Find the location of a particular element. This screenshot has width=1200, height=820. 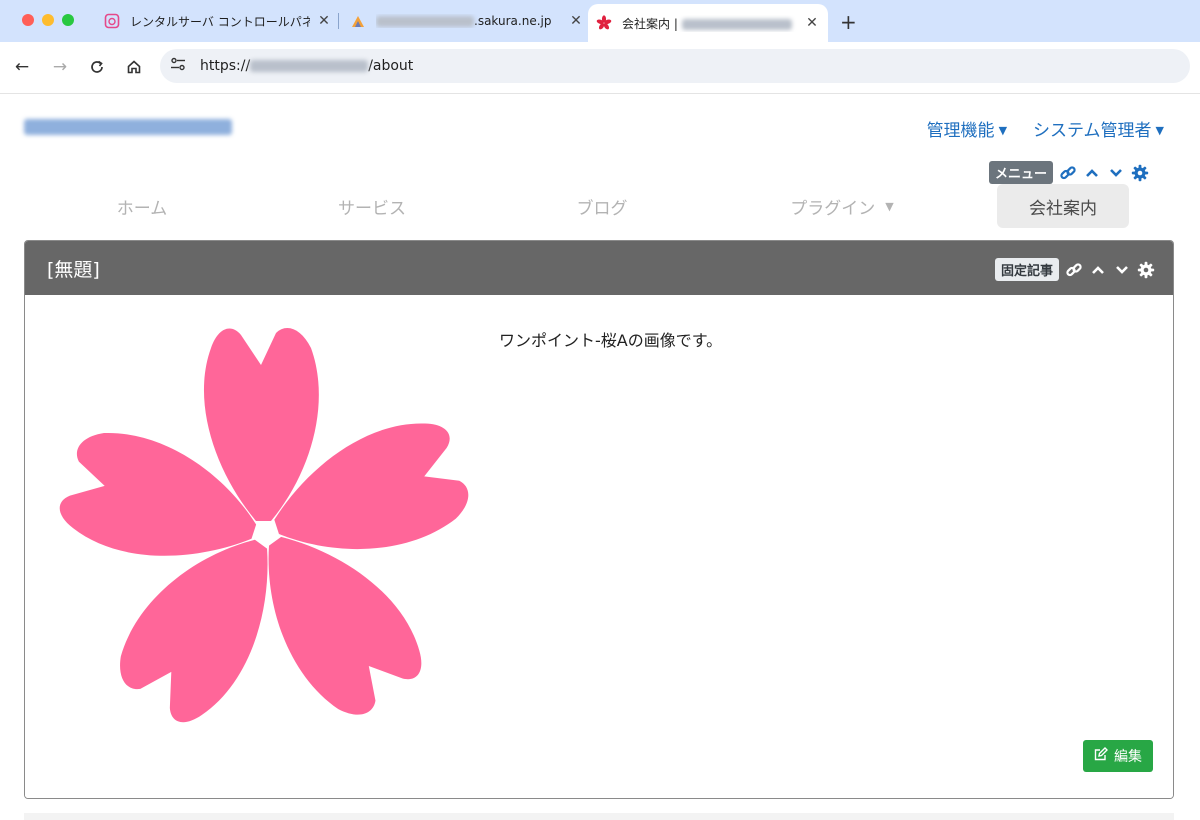

frame-plugin-badge: メニュー is located at coordinates (1021, 172).